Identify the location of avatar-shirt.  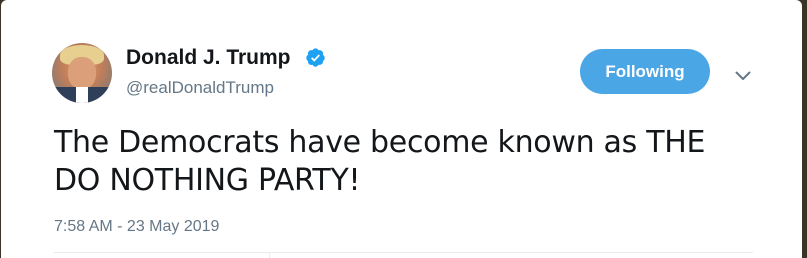
(82, 95).